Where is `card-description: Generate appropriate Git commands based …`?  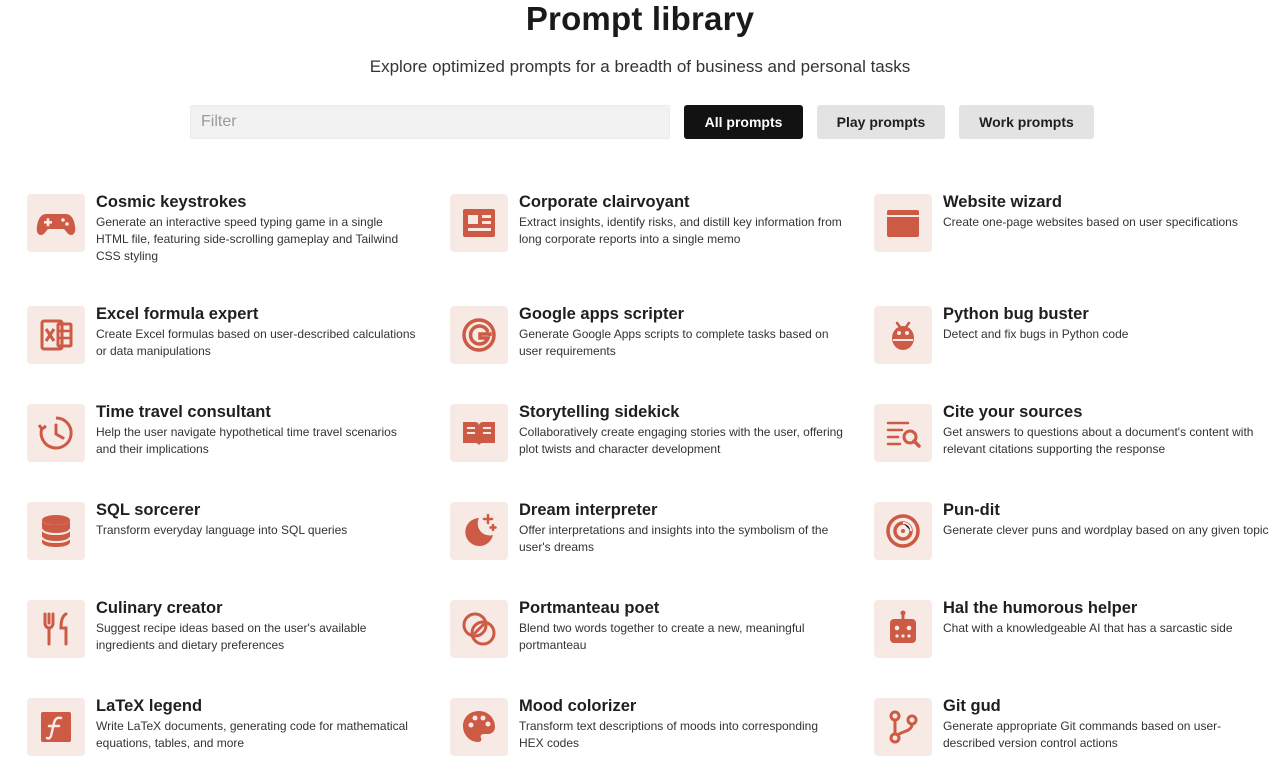 card-description: Generate appropriate Git commands based … is located at coordinates (1082, 734).